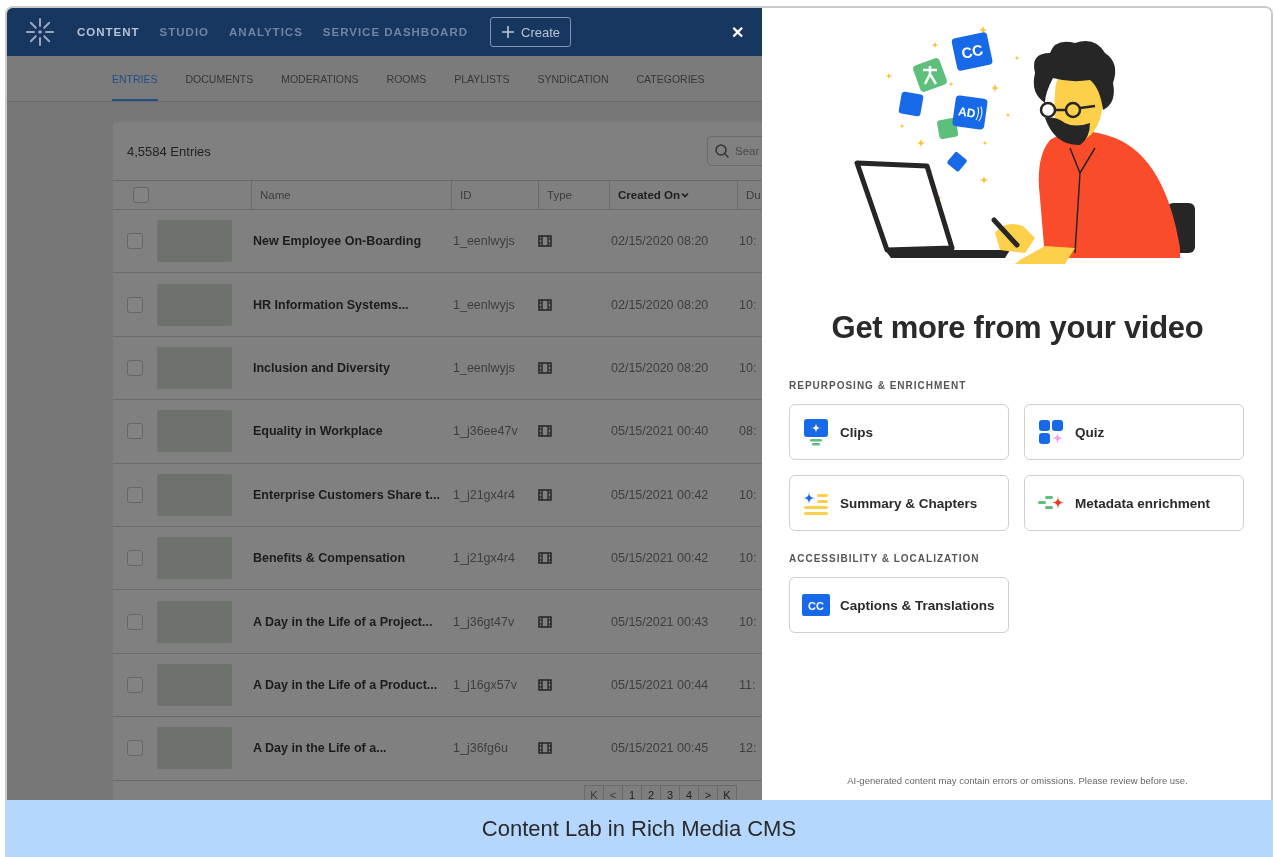 This screenshot has width=1275, height=857. Describe the element at coordinates (594, 792) in the screenshot. I see `first-page-button: K` at that location.